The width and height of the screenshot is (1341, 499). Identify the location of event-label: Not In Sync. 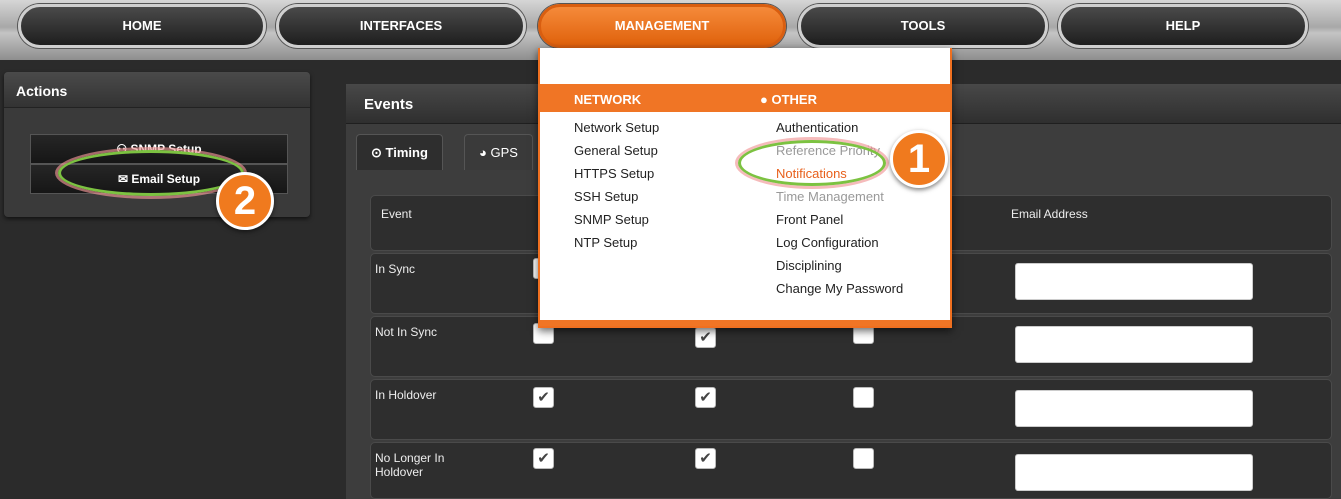
(406, 332).